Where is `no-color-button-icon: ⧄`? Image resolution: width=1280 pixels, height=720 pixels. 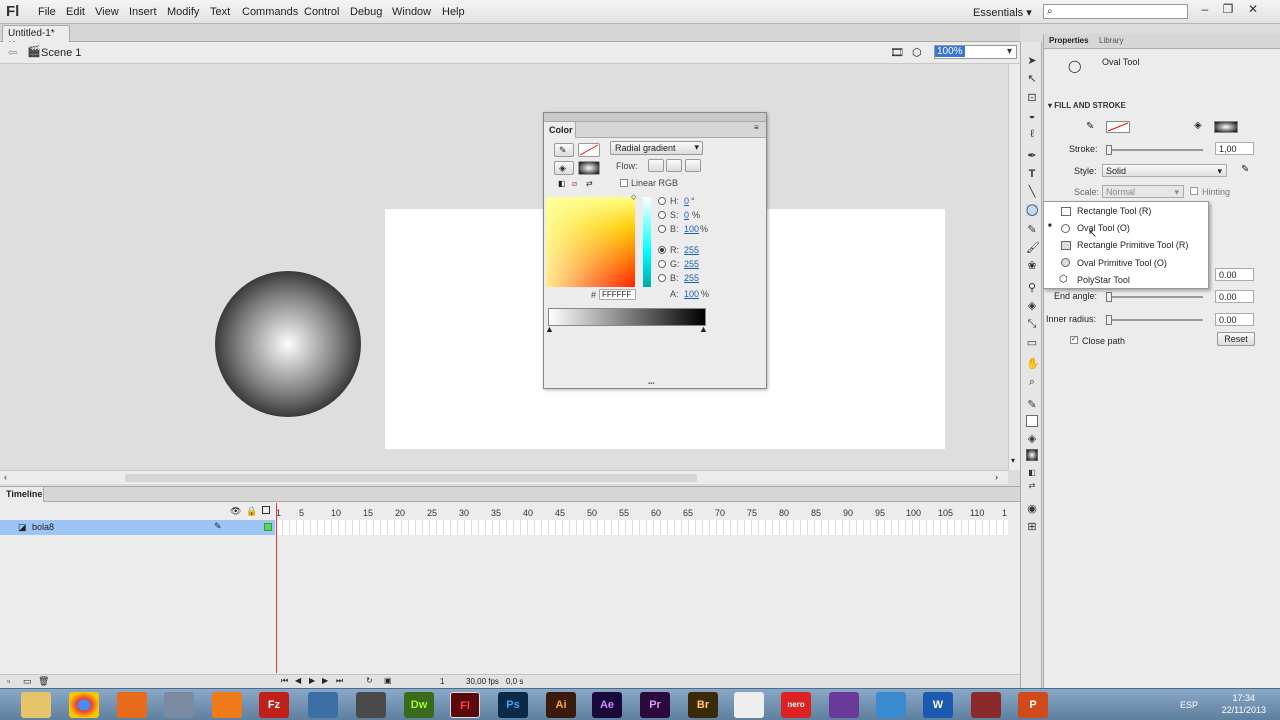
no-color-button-icon: ⧄ is located at coordinates (574, 184).